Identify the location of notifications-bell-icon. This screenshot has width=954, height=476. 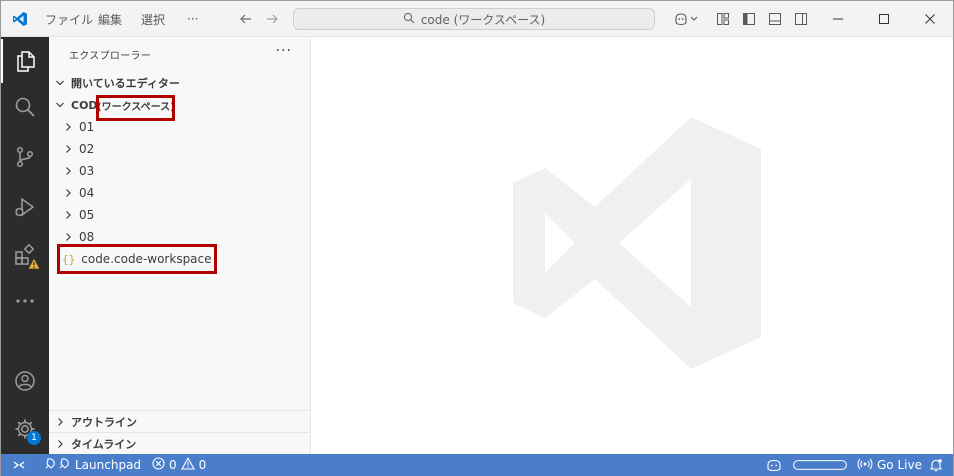
(936, 465).